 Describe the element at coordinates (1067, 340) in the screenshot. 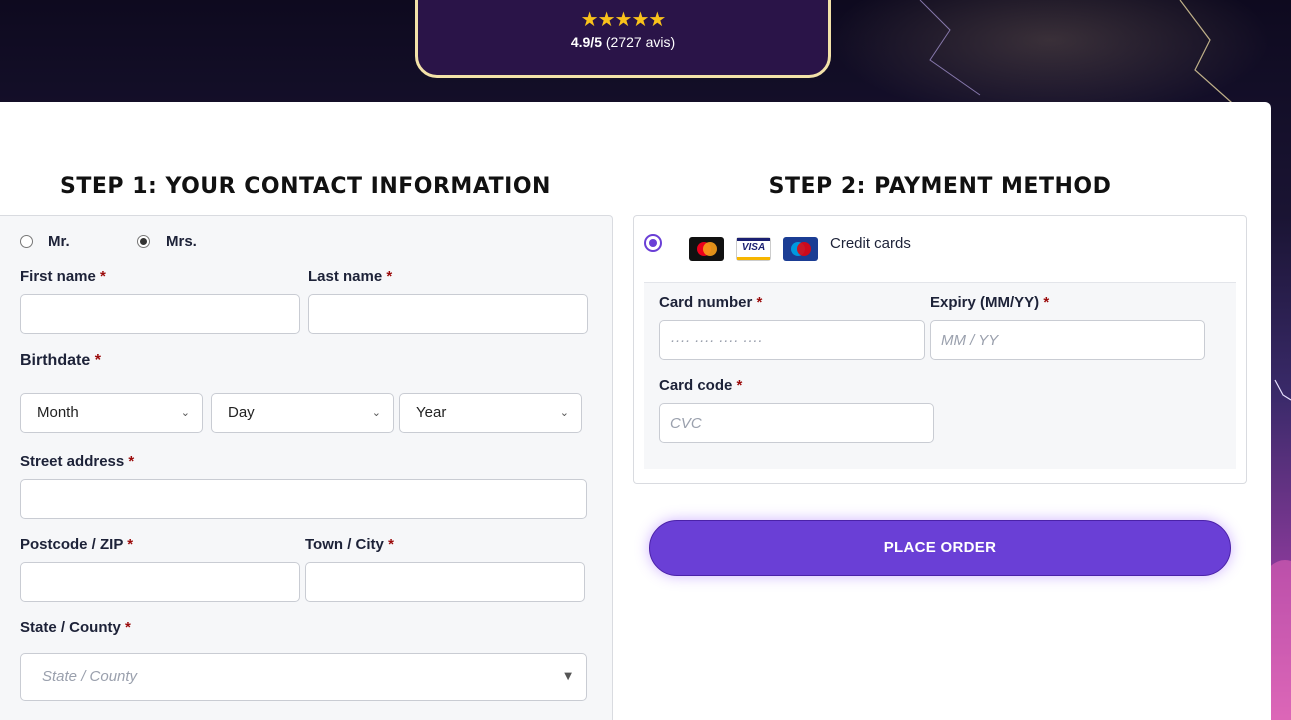

I see `expiry-input` at that location.